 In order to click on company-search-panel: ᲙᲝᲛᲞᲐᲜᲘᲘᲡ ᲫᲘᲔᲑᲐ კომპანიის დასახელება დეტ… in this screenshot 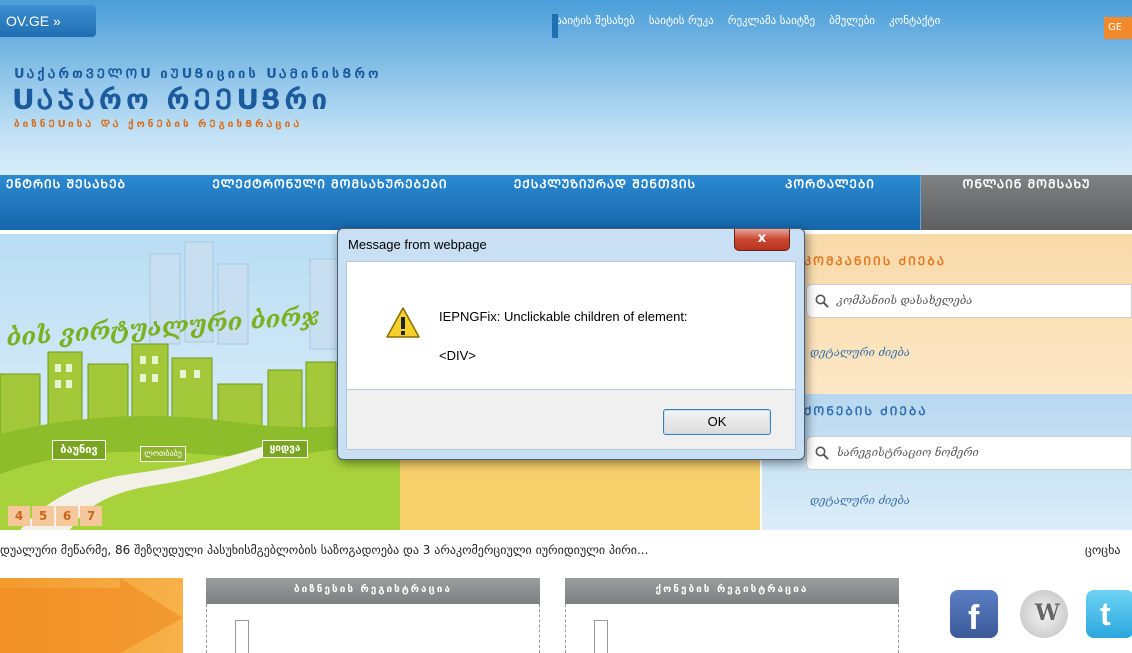, I will do `click(947, 314)`.